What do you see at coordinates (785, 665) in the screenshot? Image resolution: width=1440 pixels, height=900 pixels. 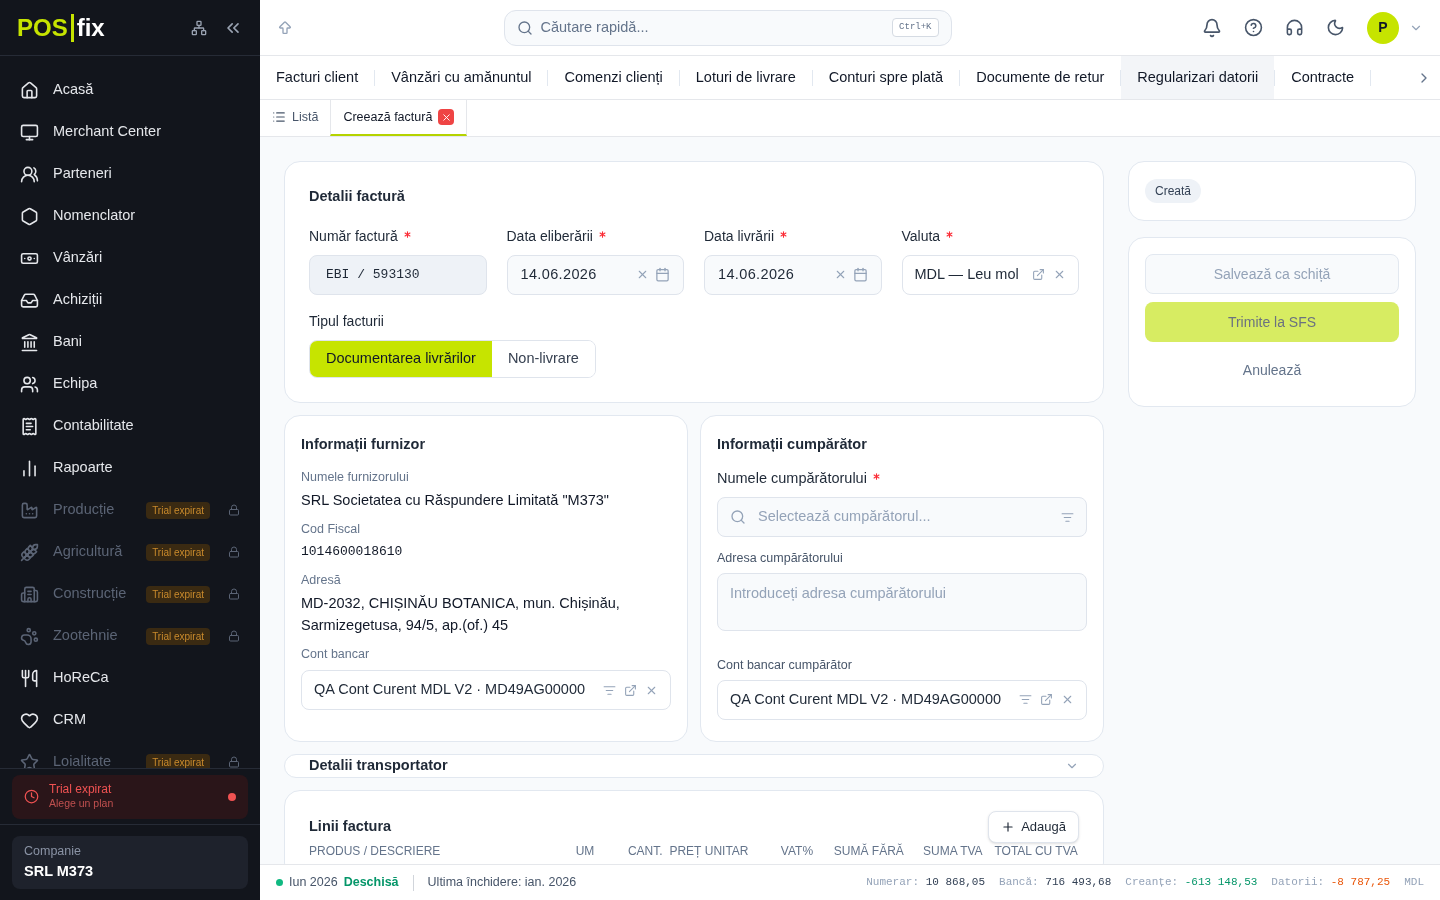 I see `field-label: Cont bancar cumpărător` at bounding box center [785, 665].